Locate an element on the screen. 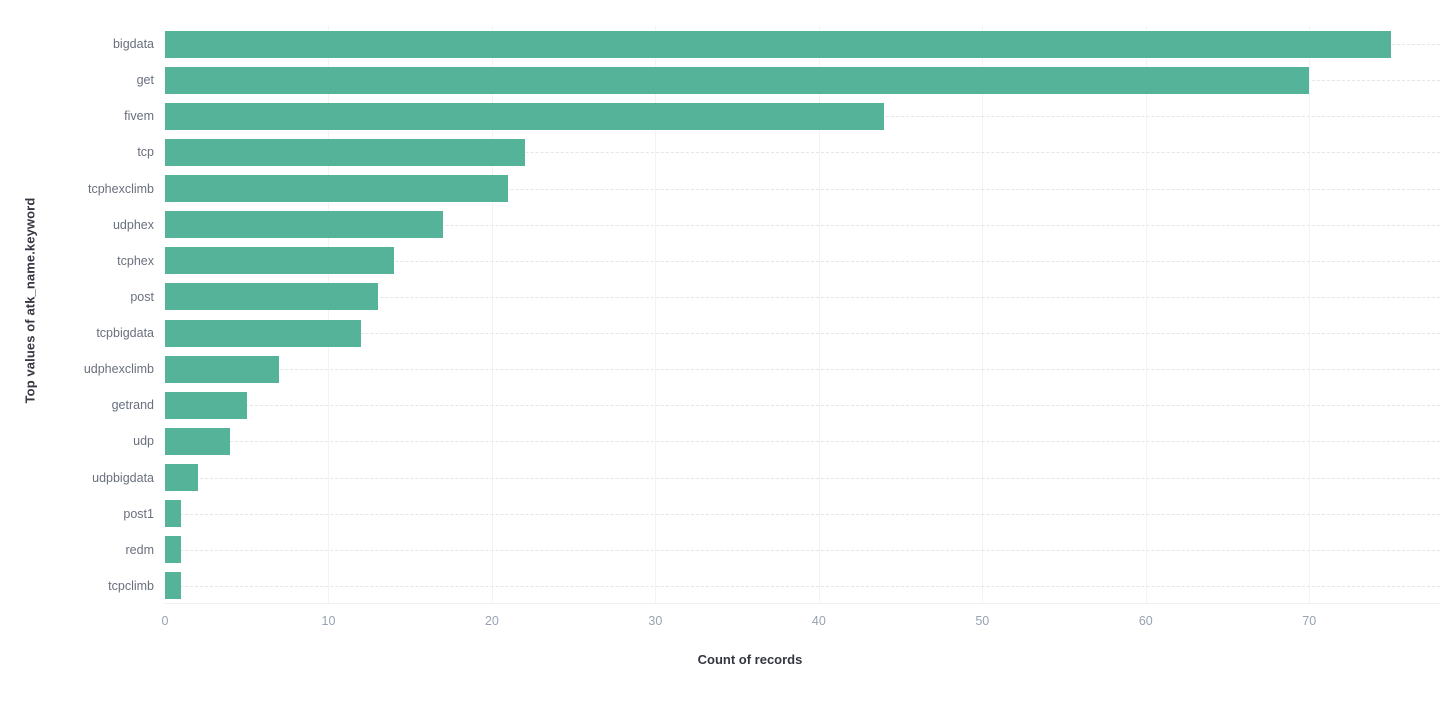  x-axis-tick-label: 50 is located at coordinates (982, 621).